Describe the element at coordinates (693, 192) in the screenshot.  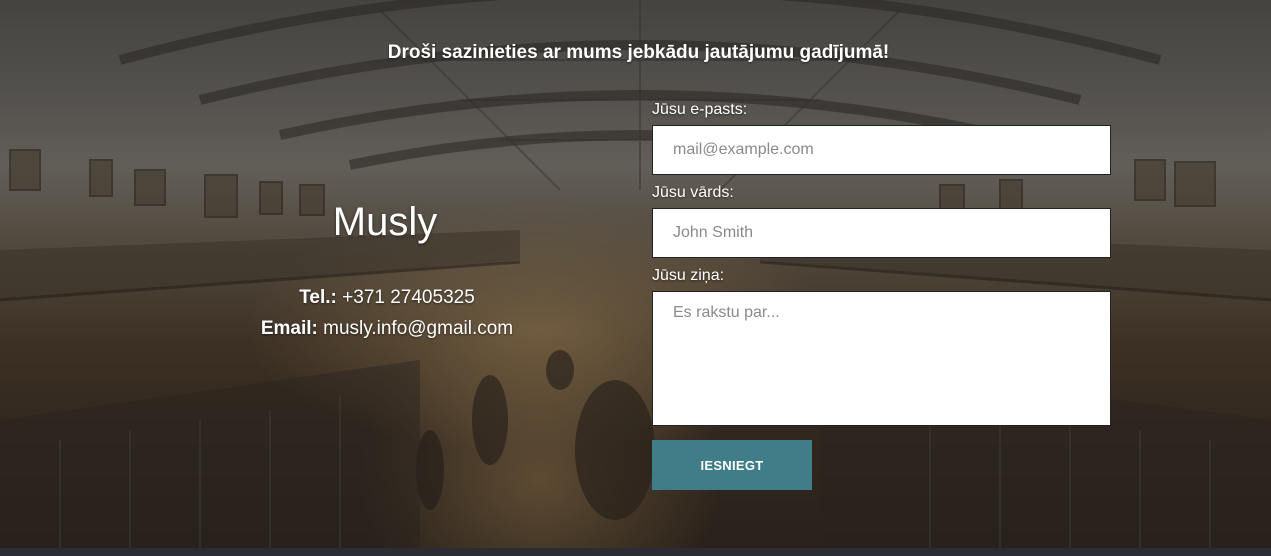
I see `name-field-label: Jūsu vārds:` at that location.